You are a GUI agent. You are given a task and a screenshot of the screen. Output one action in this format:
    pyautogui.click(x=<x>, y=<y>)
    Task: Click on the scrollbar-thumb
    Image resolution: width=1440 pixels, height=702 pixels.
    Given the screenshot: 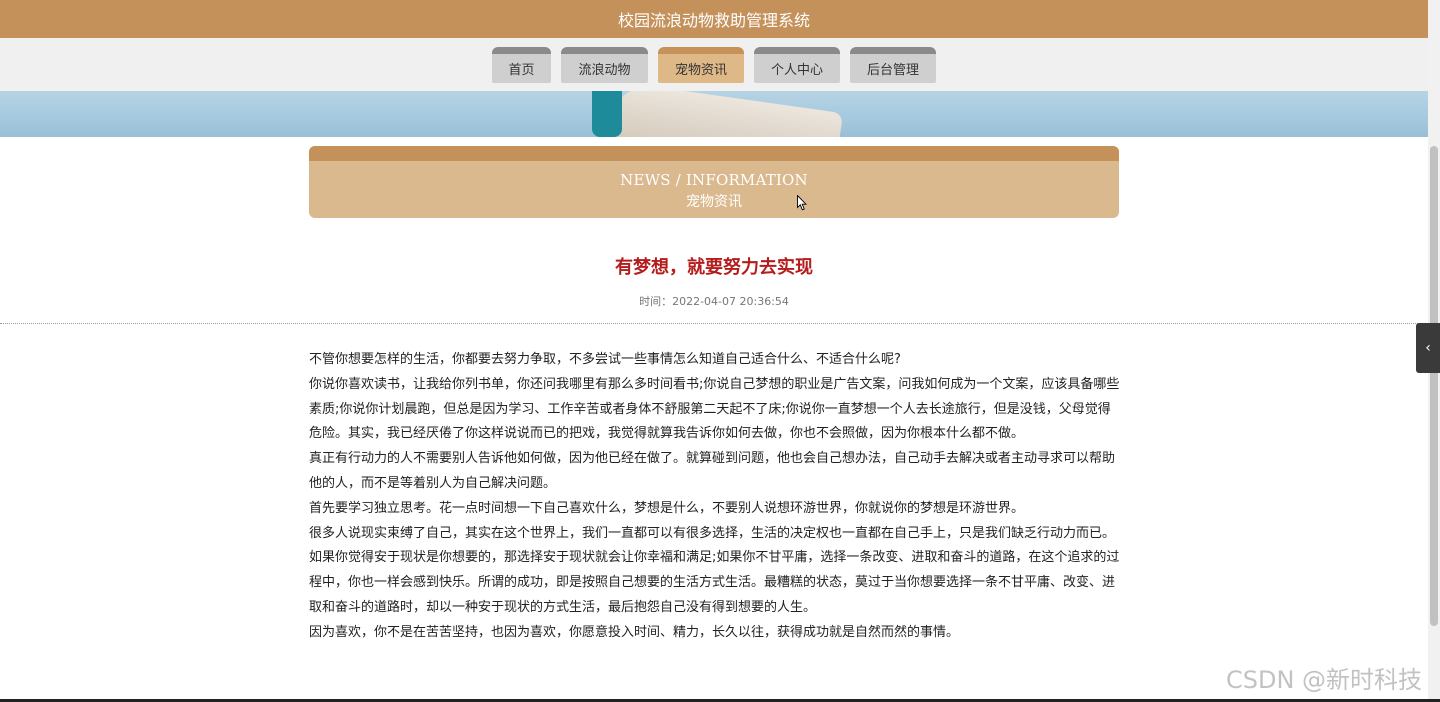 What is the action you would take?
    pyautogui.click(x=1434, y=386)
    